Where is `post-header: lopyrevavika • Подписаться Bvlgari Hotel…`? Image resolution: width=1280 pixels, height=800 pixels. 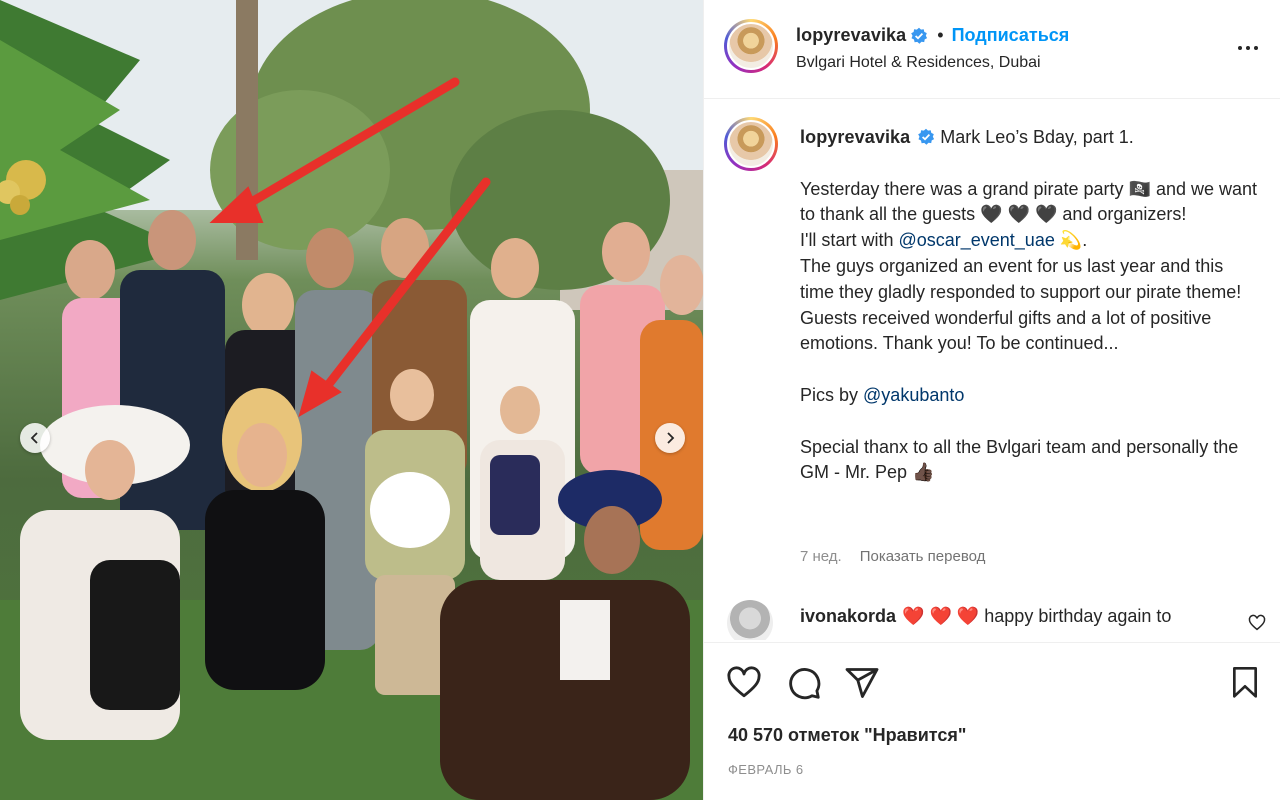
post-header: lopyrevavika • Подписаться Bvlgari Hotel… is located at coordinates (992, 49).